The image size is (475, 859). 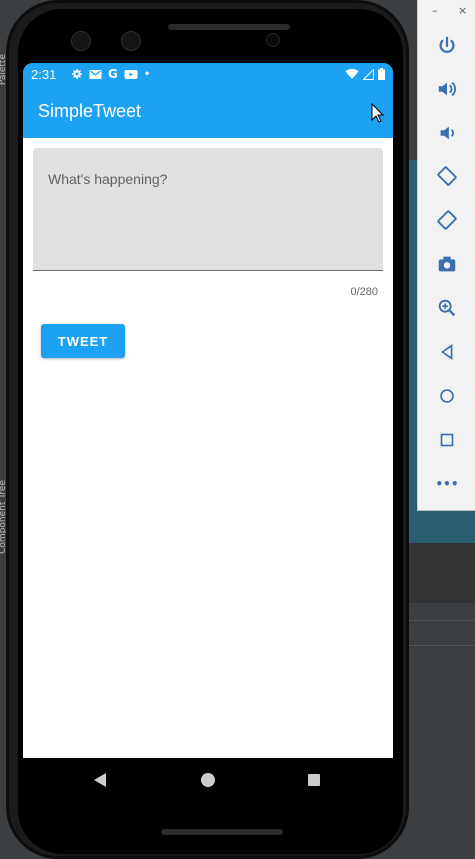 What do you see at coordinates (435, 10) in the screenshot?
I see `minimize-button: –` at bounding box center [435, 10].